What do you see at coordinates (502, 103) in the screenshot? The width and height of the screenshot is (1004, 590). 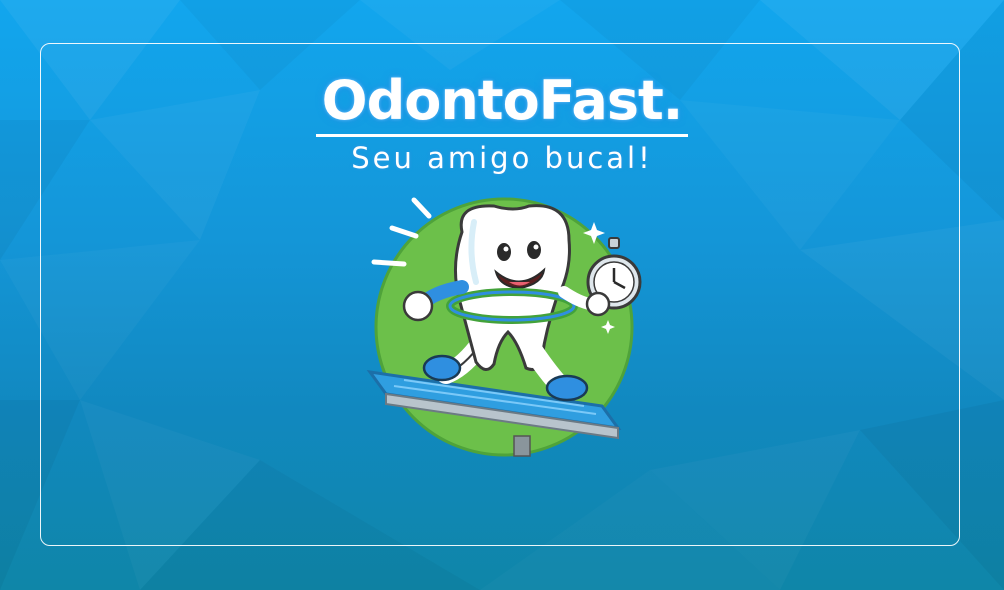 I see `brand-title: OdontoFast.` at bounding box center [502, 103].